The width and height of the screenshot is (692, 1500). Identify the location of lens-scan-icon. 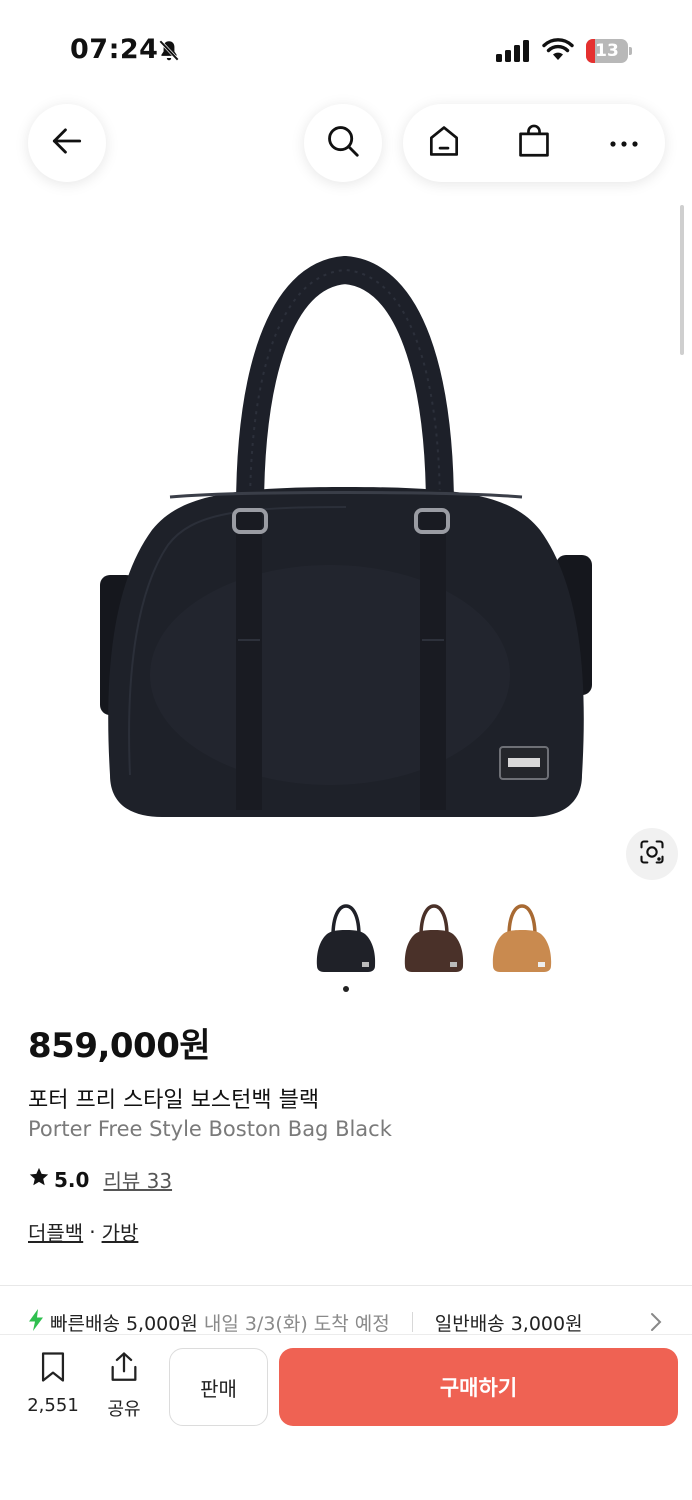
(652, 854).